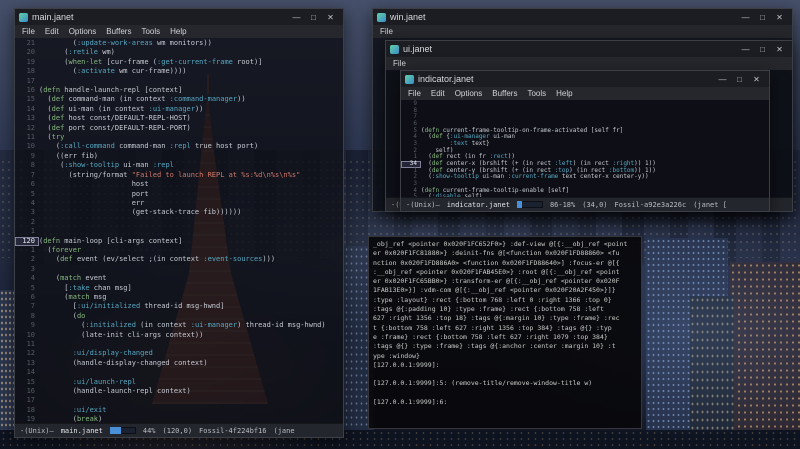 The image size is (800, 449). What do you see at coordinates (179, 203) in the screenshot?
I see `code-line: 4 err` at bounding box center [179, 203].